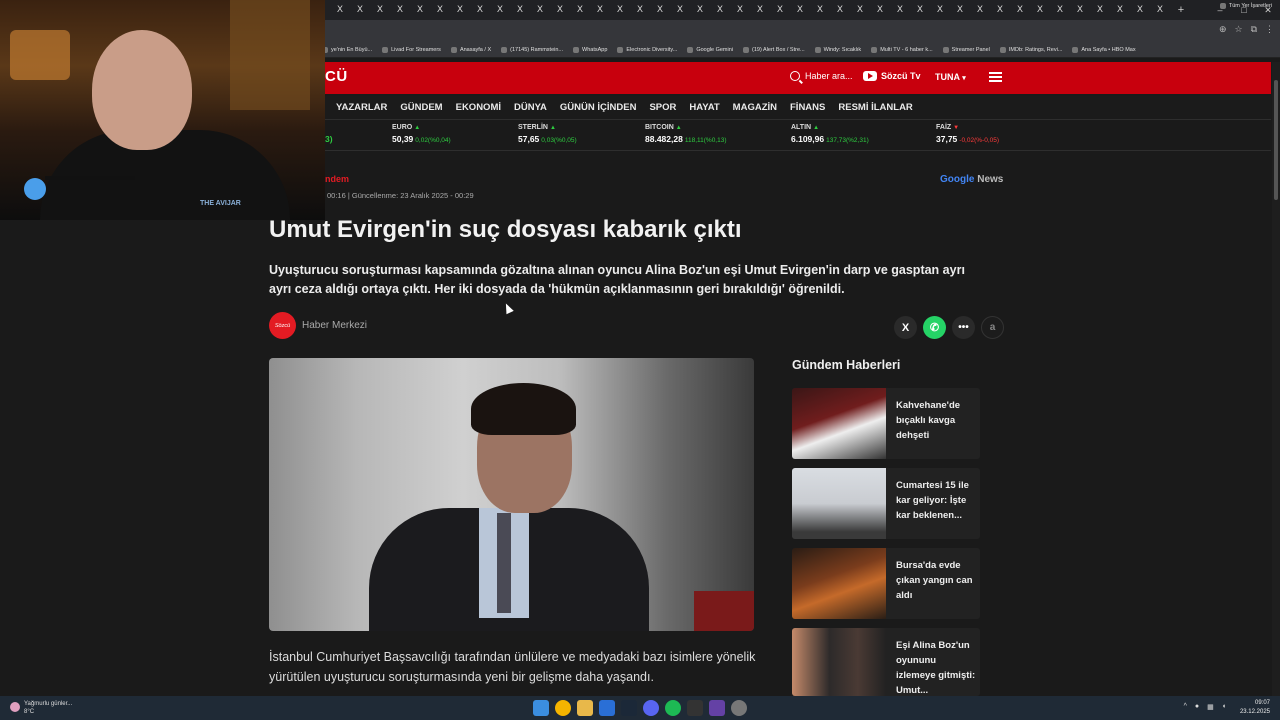  What do you see at coordinates (992, 327) in the screenshot?
I see `font-size-button: a` at bounding box center [992, 327].